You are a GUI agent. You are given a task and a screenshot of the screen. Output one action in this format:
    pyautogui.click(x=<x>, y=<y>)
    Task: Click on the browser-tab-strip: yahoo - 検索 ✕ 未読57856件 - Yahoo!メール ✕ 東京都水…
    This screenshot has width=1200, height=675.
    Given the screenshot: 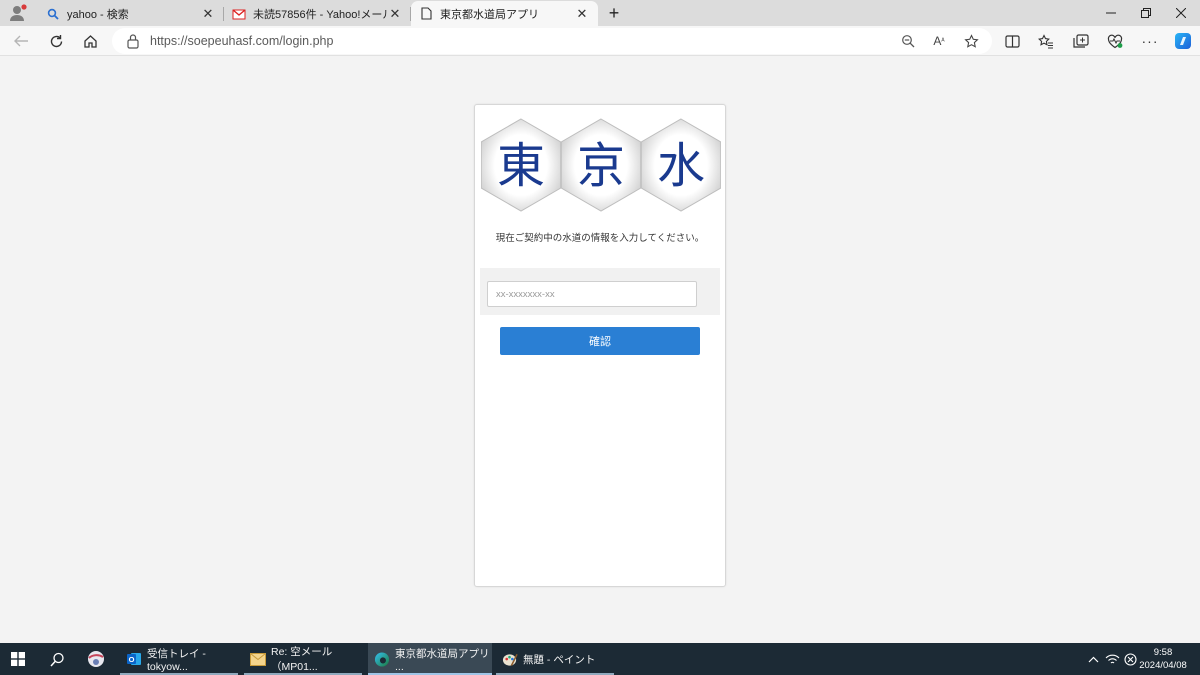 What is the action you would take?
    pyautogui.click(x=600, y=13)
    